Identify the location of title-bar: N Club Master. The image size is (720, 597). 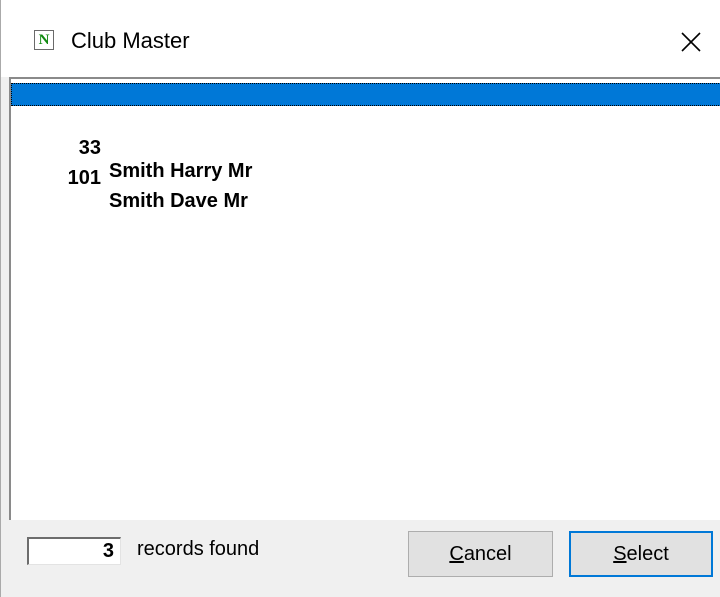
(360, 38).